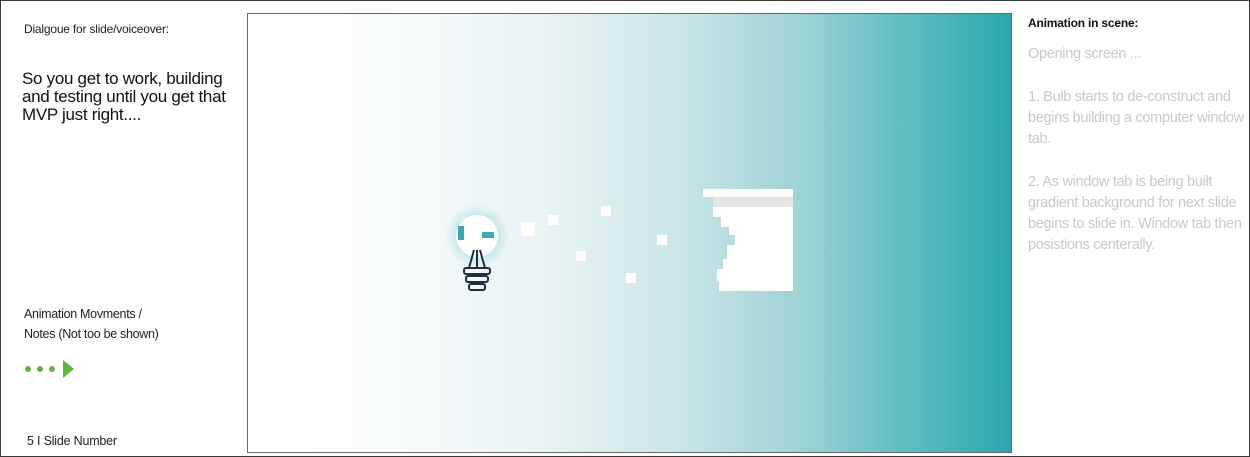 The image size is (1250, 457). What do you see at coordinates (748, 240) in the screenshot?
I see `window-tab-icon` at bounding box center [748, 240].